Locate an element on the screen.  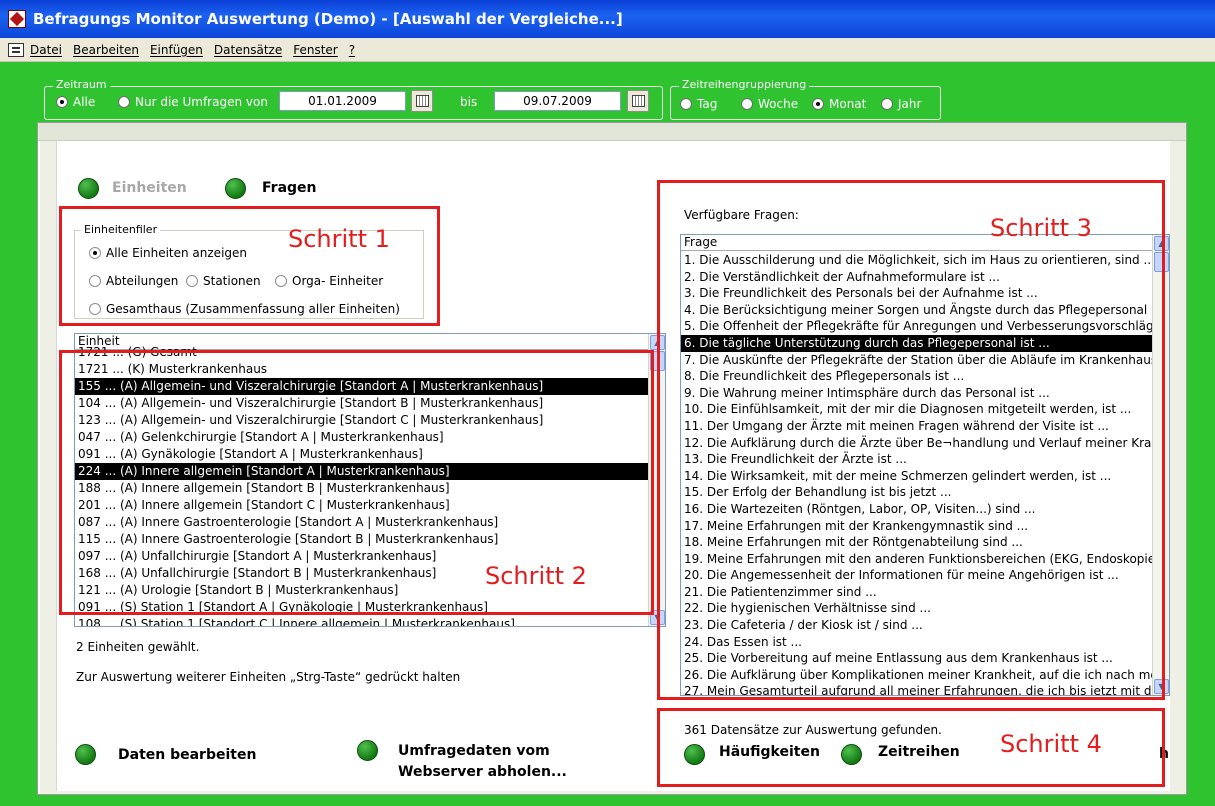
zeitraum-legend: Zeitraum is located at coordinates (81, 84).